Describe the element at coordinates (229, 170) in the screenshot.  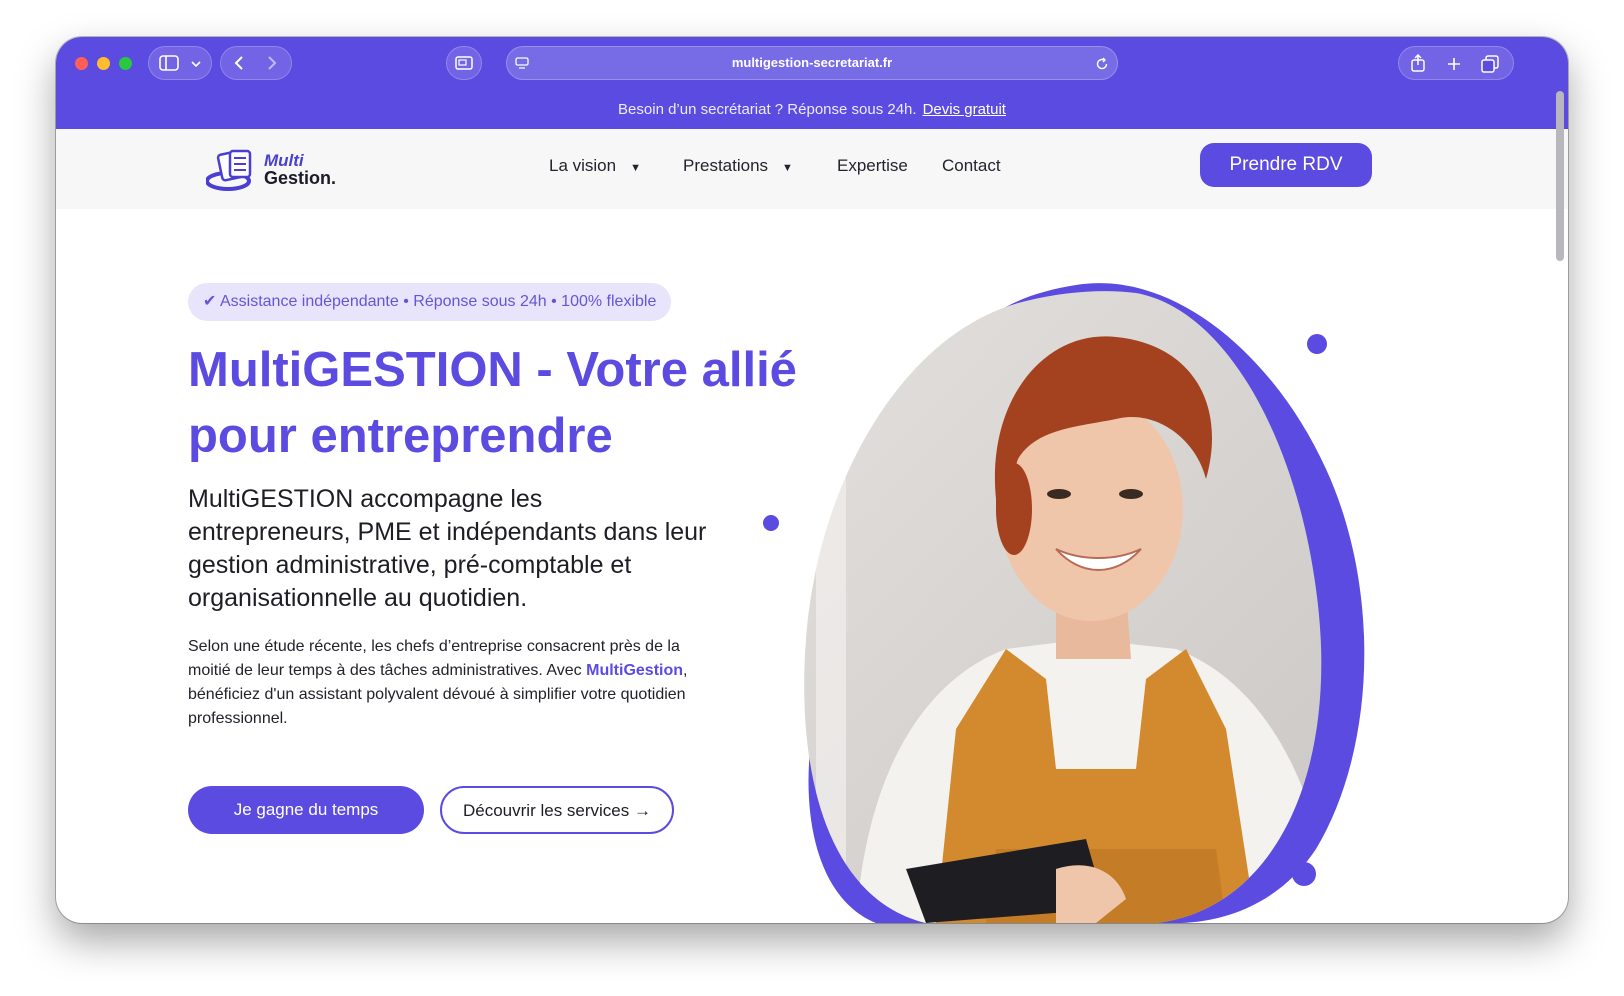
I see `logo-icon` at that location.